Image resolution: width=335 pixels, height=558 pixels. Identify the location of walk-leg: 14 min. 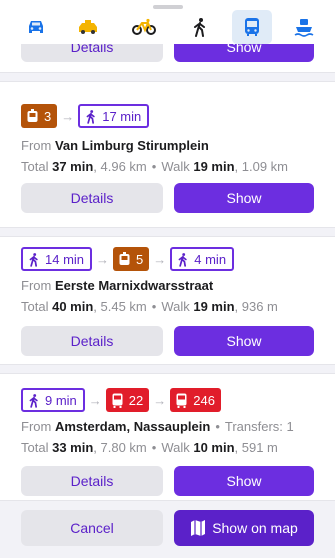
(57, 259).